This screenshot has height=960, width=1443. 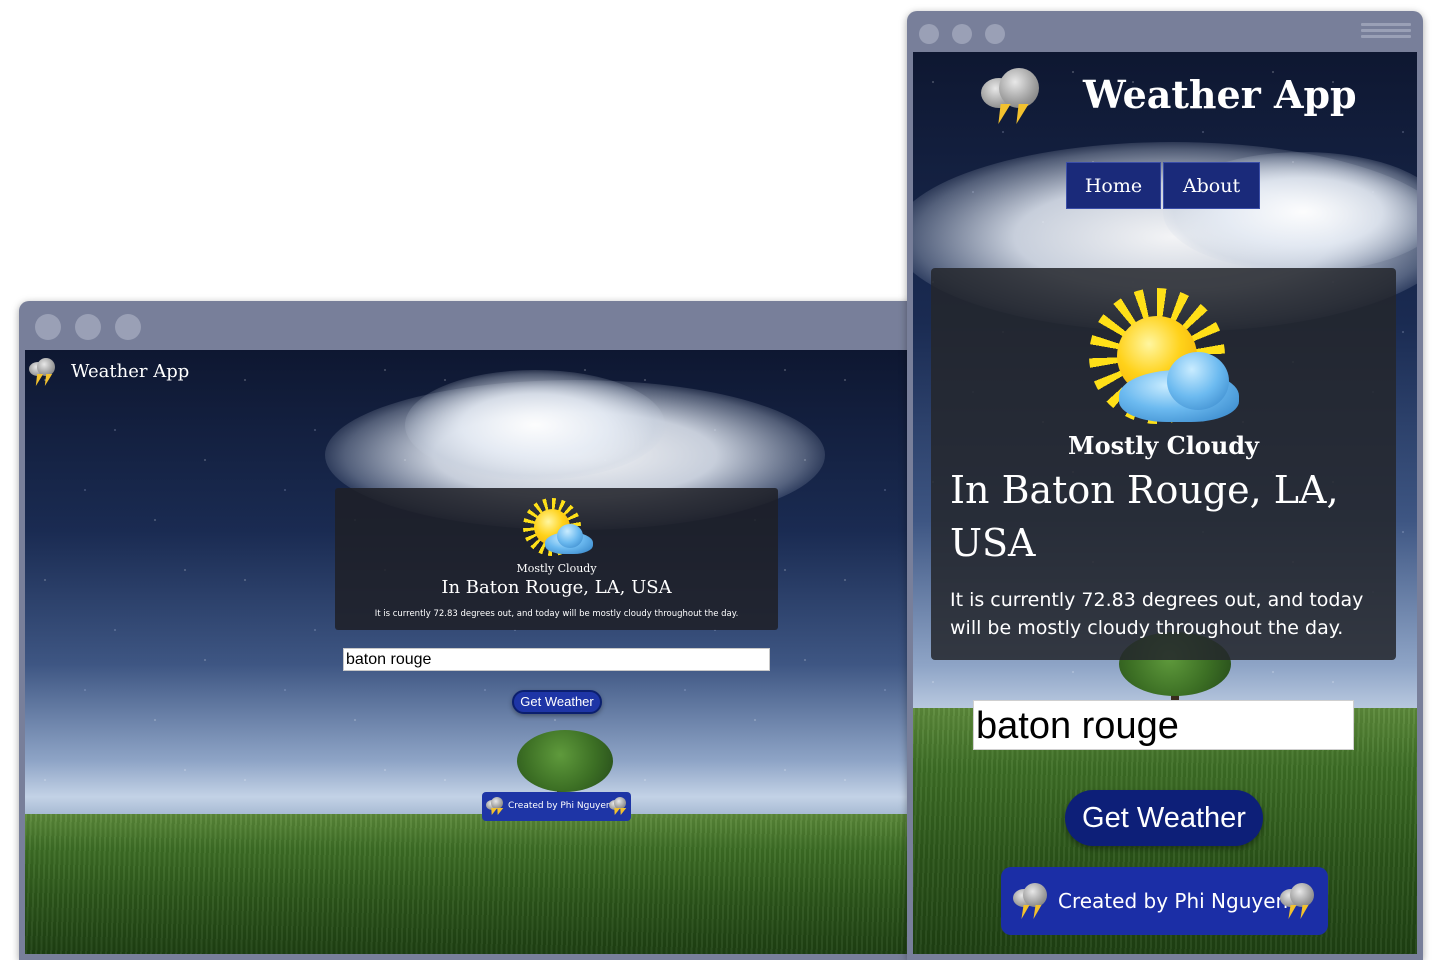 I want to click on tree-crown, so click(x=565, y=761).